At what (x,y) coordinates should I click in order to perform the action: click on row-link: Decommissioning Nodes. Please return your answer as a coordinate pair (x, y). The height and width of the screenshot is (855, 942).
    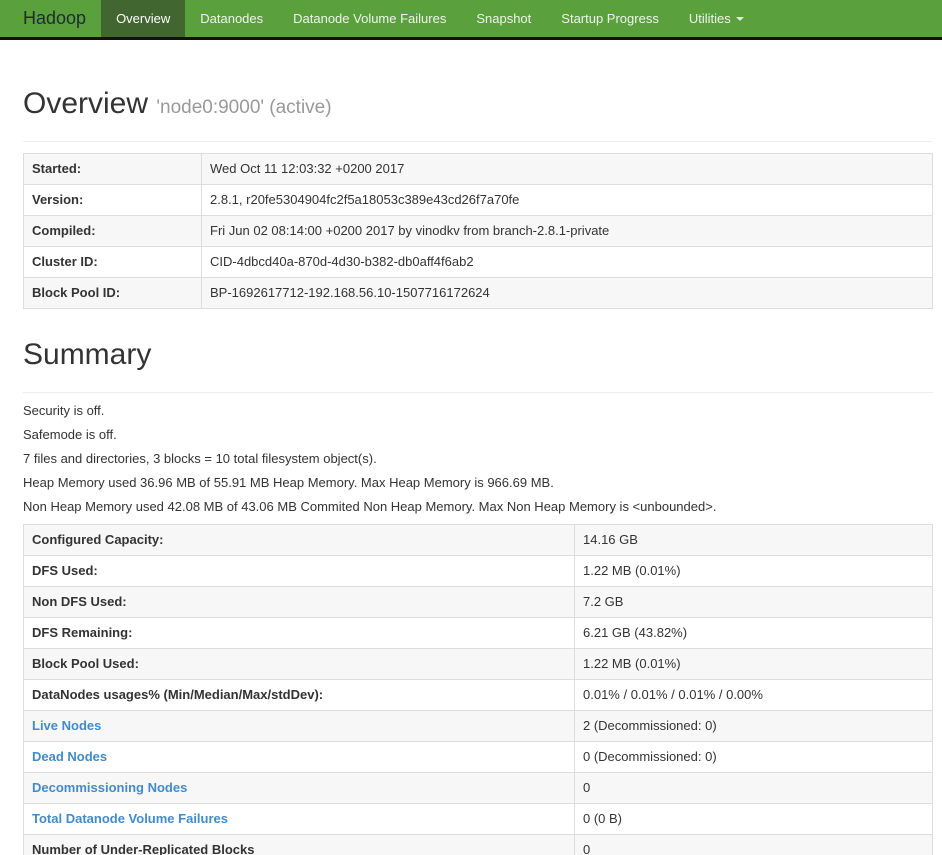
    Looking at the image, I should click on (109, 787).